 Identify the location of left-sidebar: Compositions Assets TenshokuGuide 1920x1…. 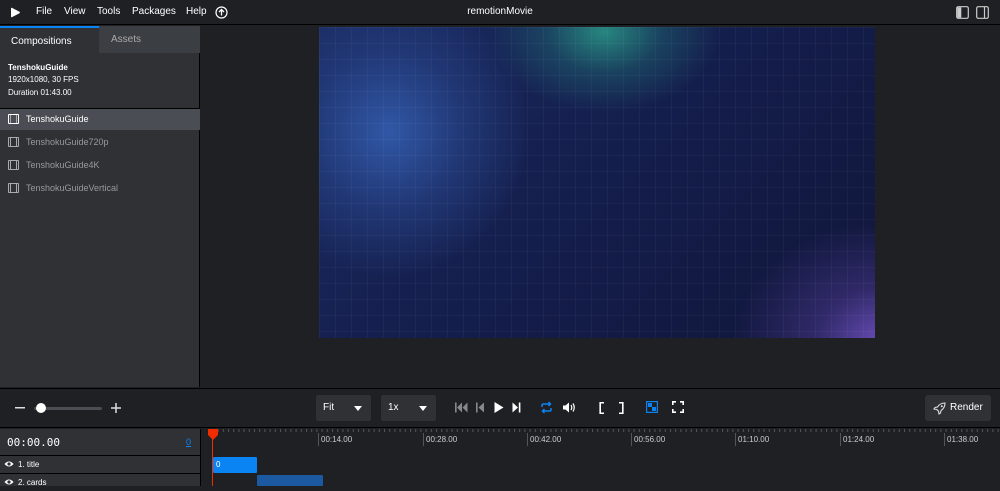
(100, 206).